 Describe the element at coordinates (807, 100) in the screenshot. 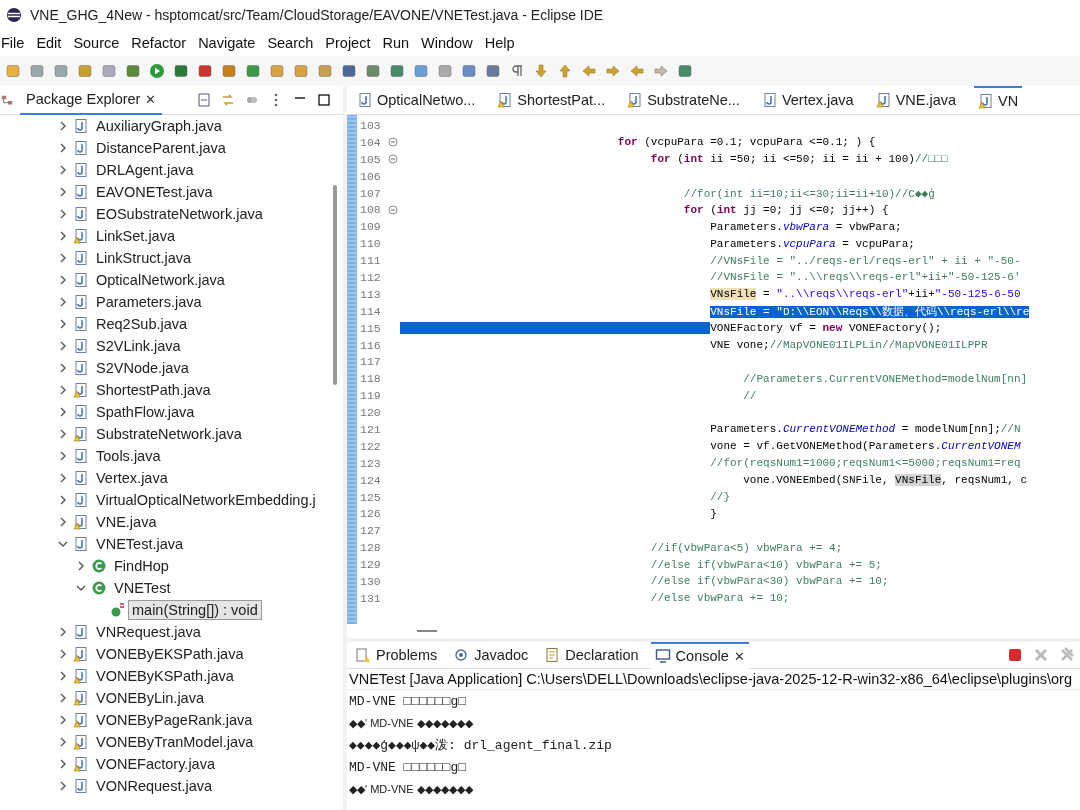

I see `editor-tab: Vertex.java` at that location.